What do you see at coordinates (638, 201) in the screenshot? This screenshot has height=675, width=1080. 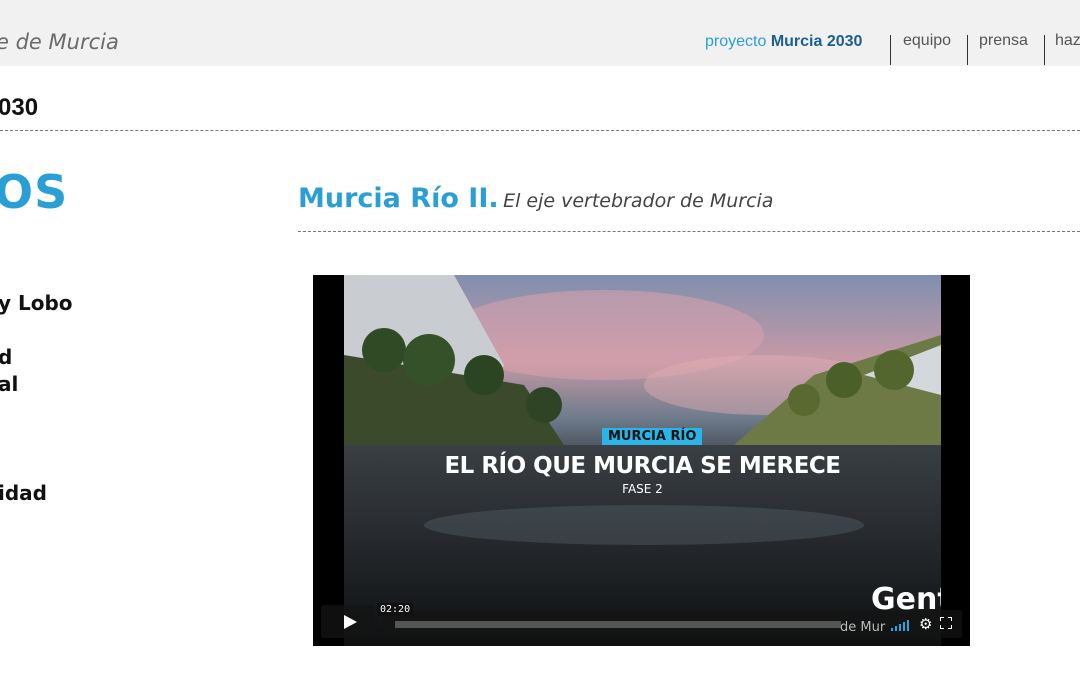 I see `article-title-subtitle: El eje vertebrador de Murcia` at bounding box center [638, 201].